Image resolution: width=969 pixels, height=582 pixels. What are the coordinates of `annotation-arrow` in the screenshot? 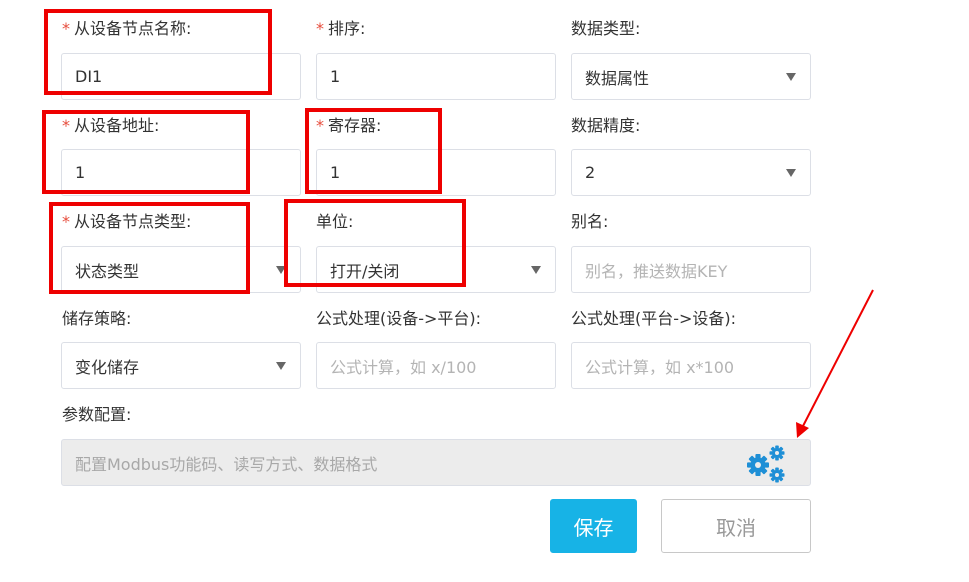 It's located at (835, 363).